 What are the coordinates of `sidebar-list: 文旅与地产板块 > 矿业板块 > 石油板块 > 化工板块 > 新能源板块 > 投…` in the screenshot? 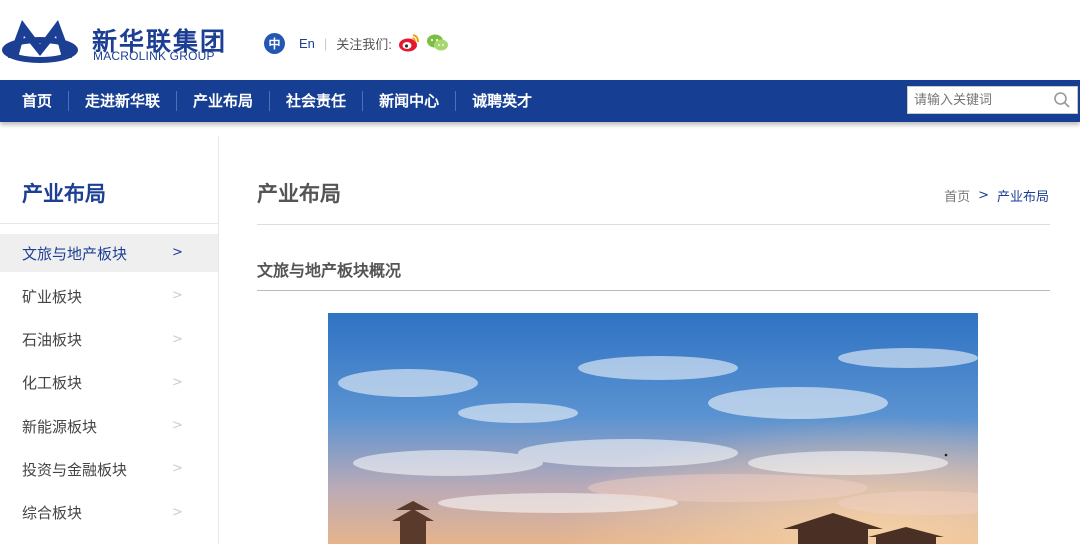 It's located at (109, 385).